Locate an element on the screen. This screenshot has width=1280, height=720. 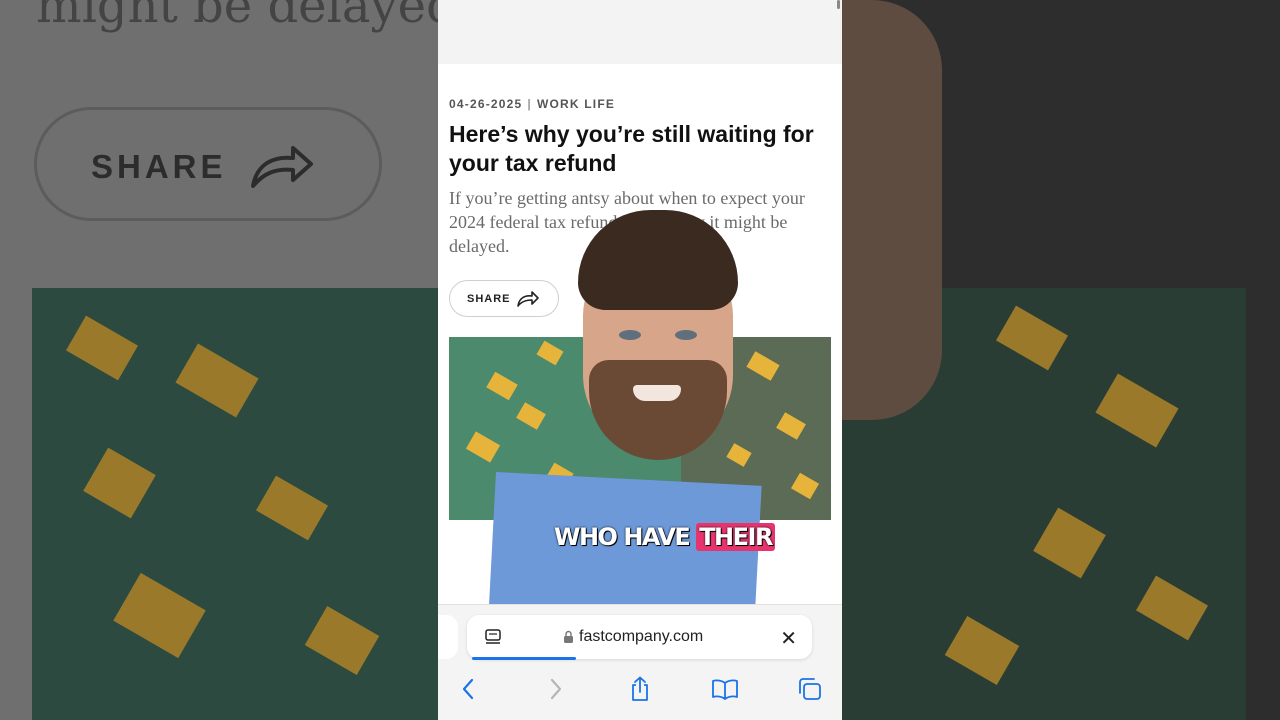
forward-button is located at coordinates (556, 689).